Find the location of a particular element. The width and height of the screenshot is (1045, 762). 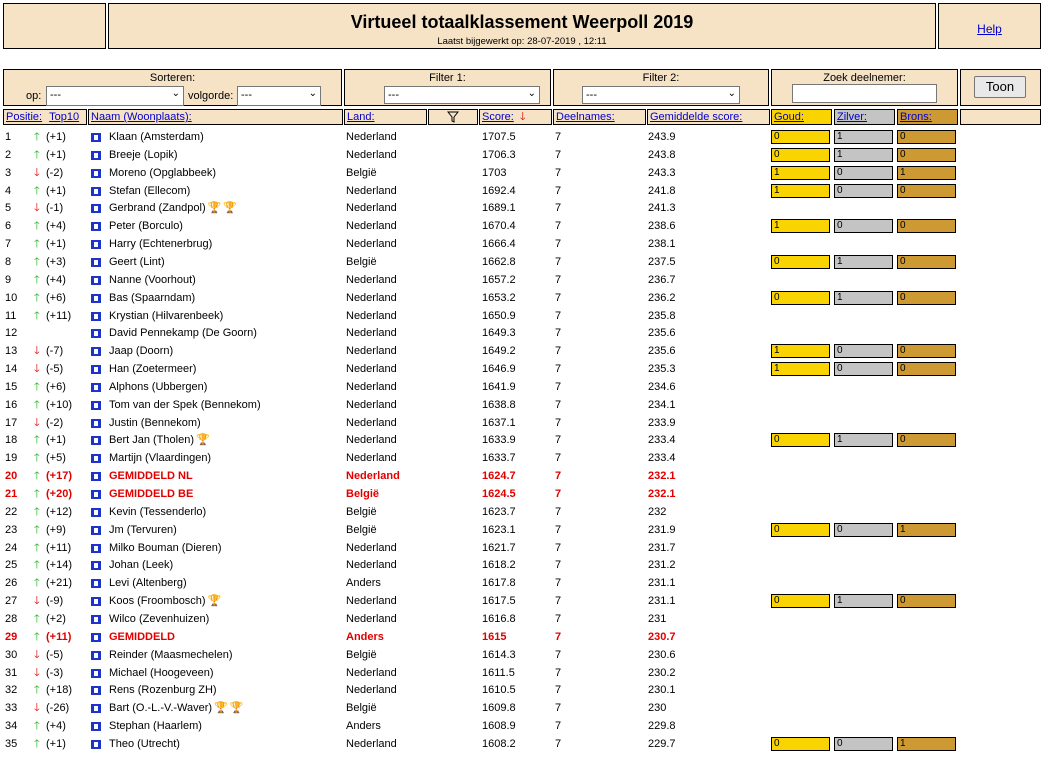

sort-score-link: Score: is located at coordinates (498, 117).